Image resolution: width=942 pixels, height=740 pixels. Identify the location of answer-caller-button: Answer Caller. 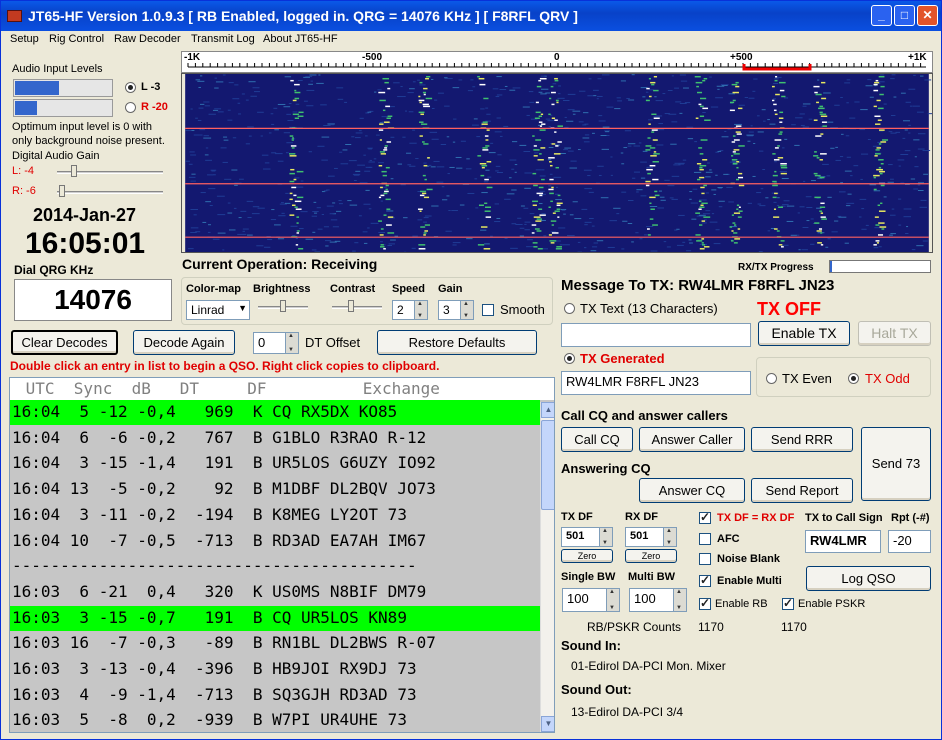
(692, 439).